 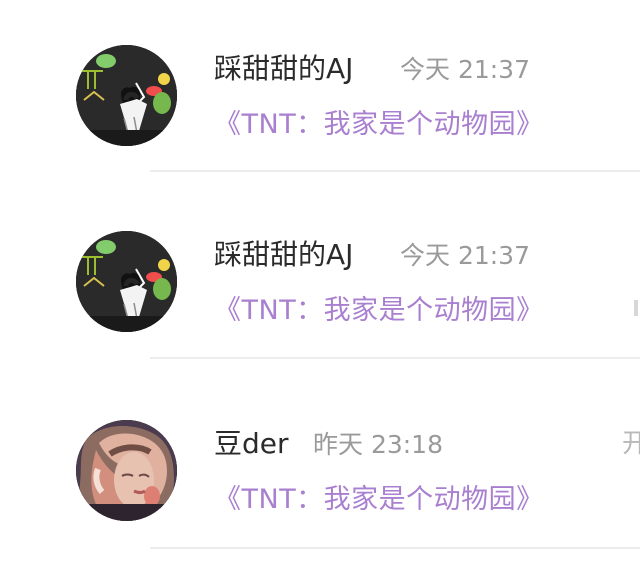 I want to click on edge-text-fragment: 开, so click(x=631, y=444).